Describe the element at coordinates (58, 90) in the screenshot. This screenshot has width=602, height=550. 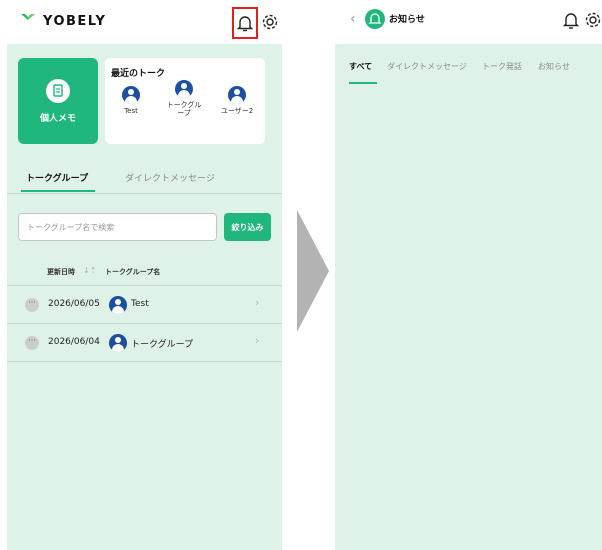
I see `document-icon` at that location.